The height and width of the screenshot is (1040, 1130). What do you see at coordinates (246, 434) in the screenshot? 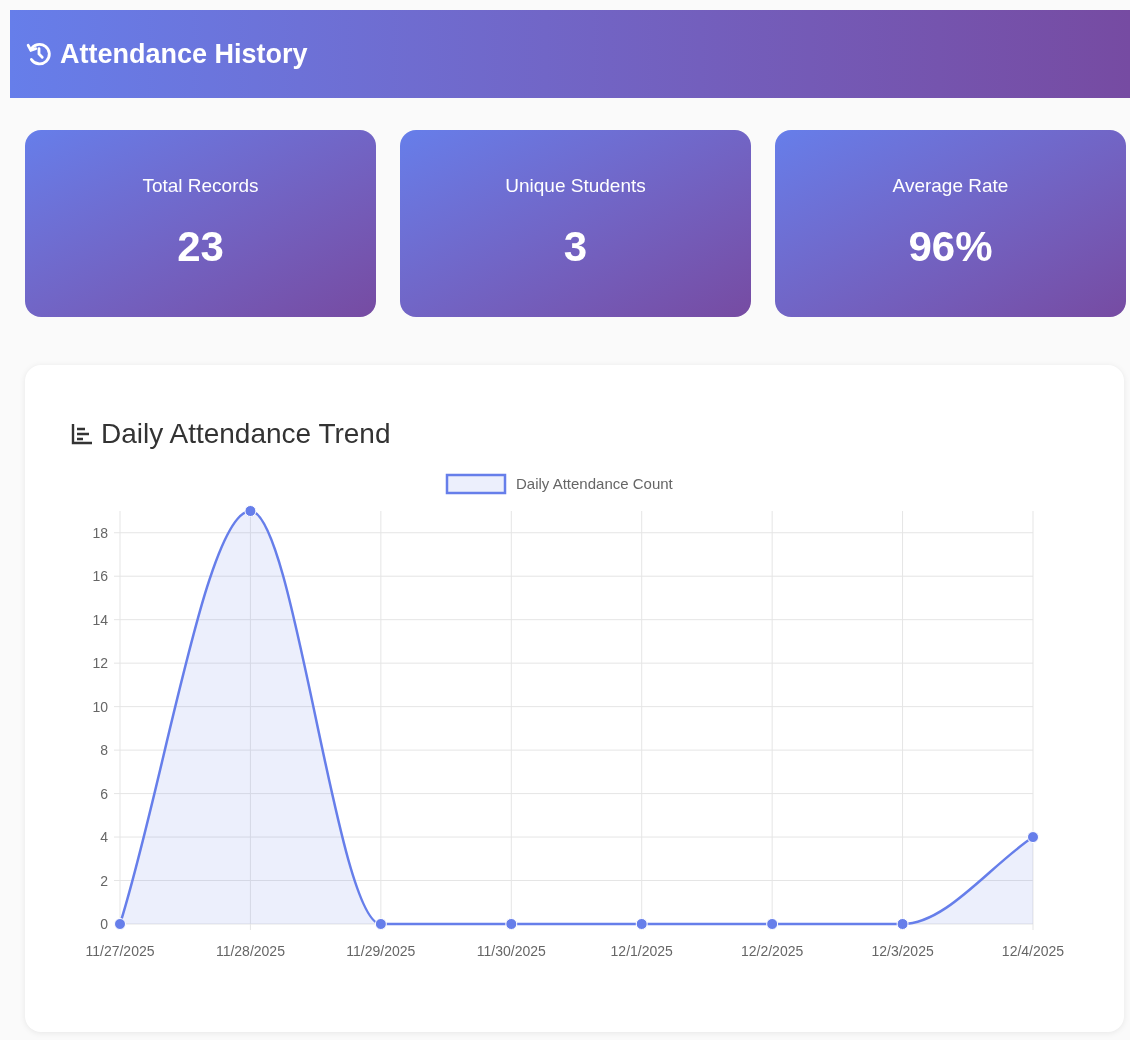
I see `chart-title: Daily Attendance Trend` at bounding box center [246, 434].